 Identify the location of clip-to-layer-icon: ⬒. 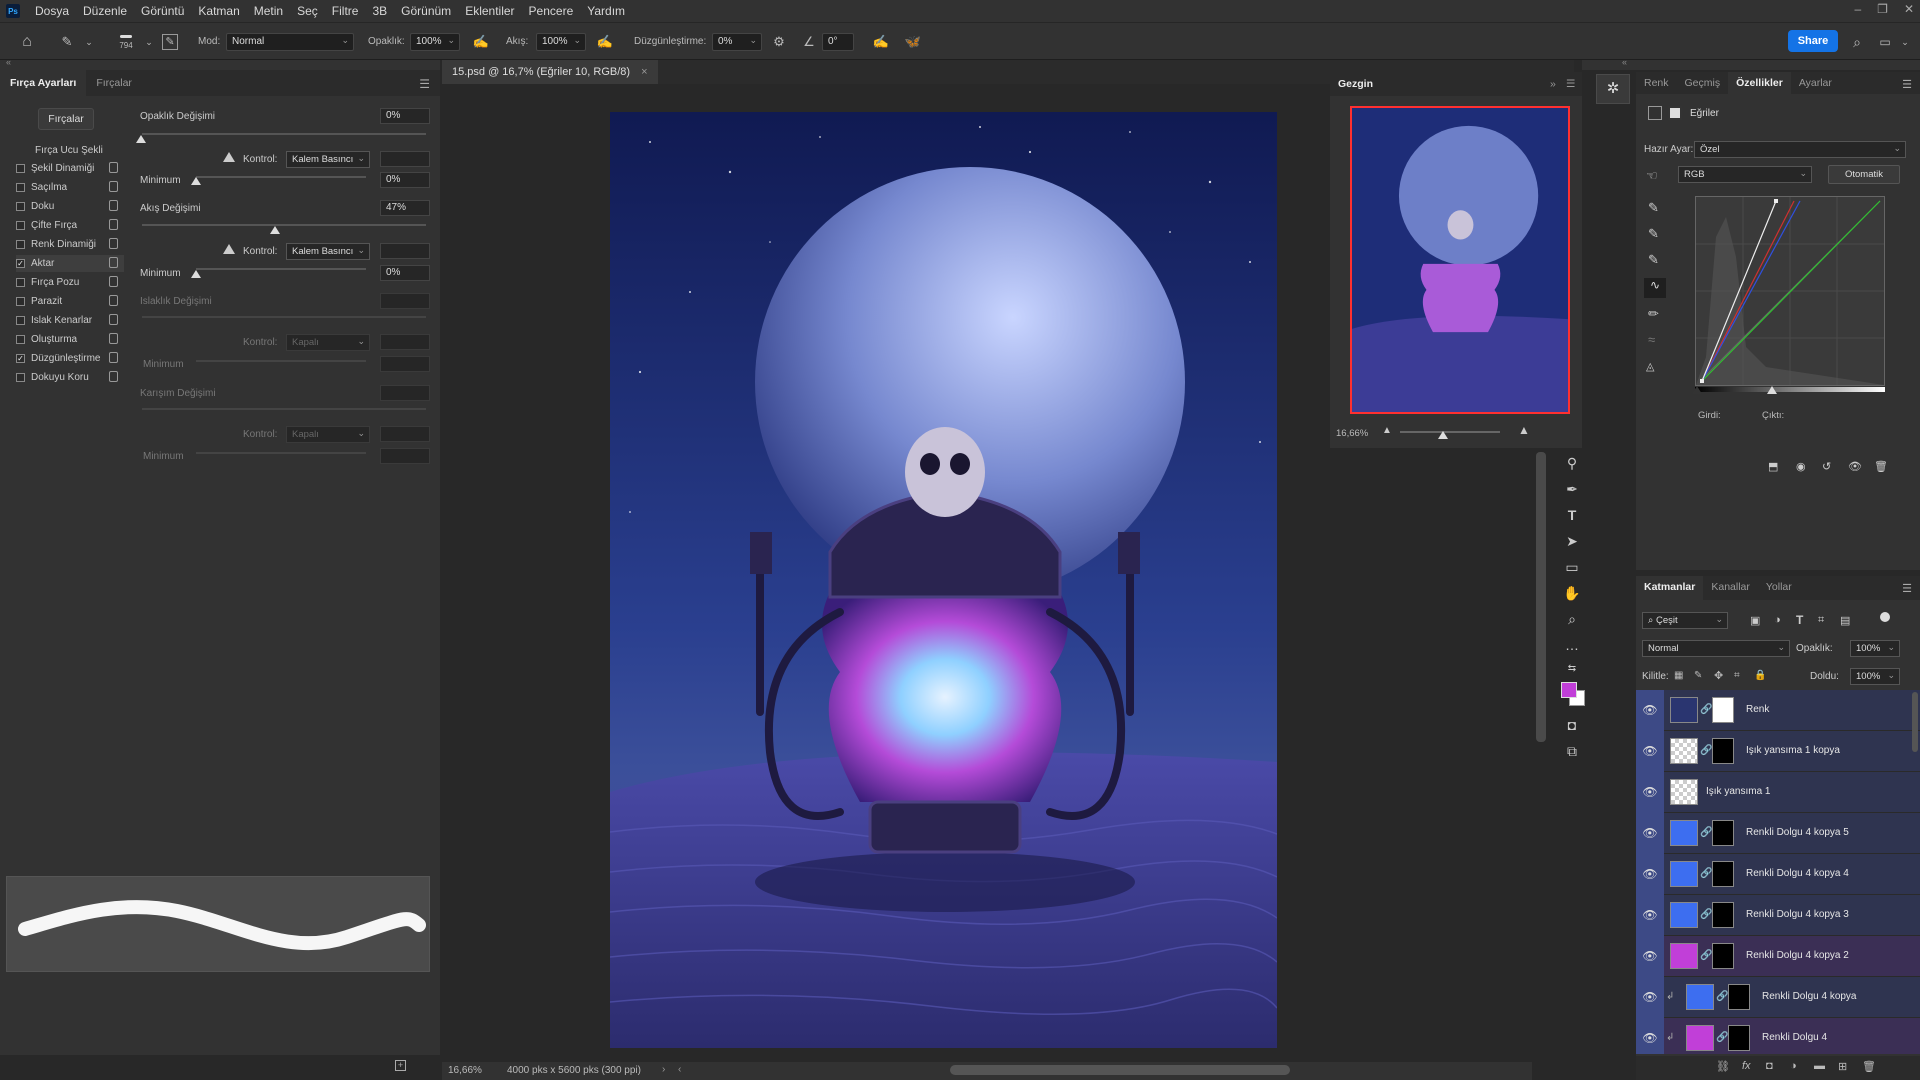
(1773, 466).